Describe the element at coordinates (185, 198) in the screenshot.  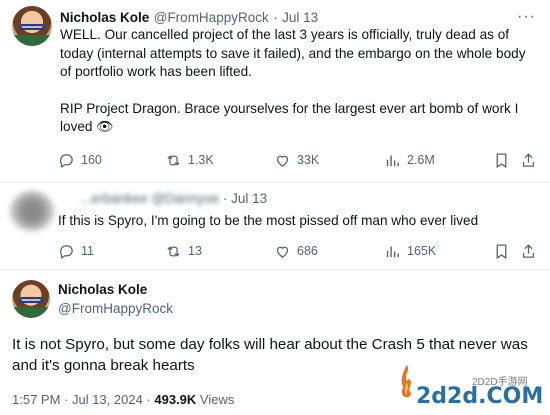
I see `author-handle-blurred: @Dannyoe` at that location.